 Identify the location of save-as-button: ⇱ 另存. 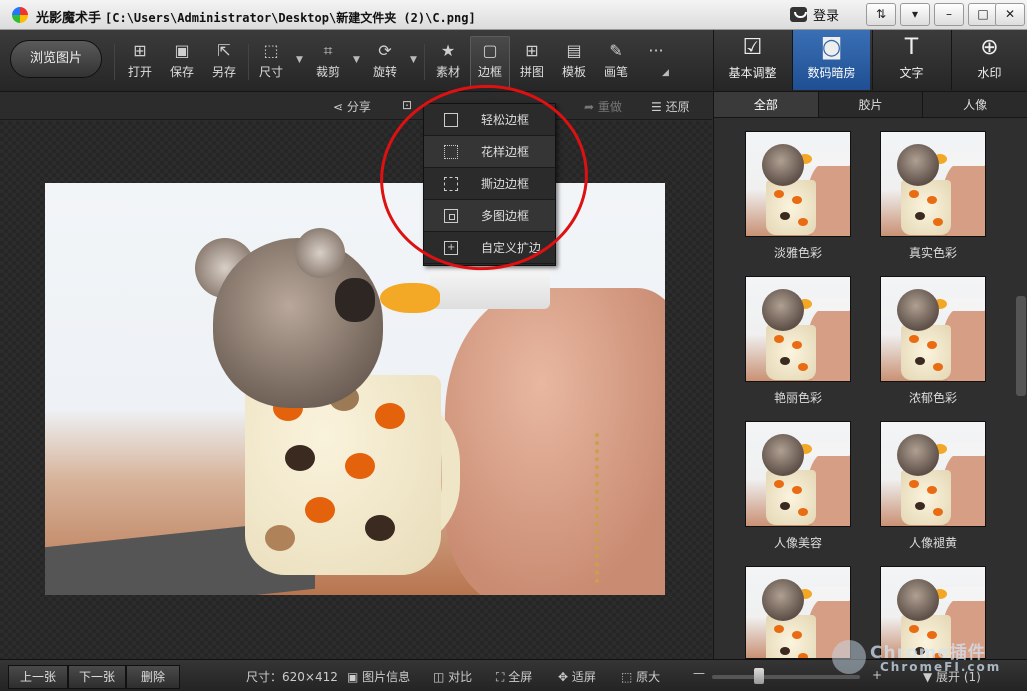
(224, 64).